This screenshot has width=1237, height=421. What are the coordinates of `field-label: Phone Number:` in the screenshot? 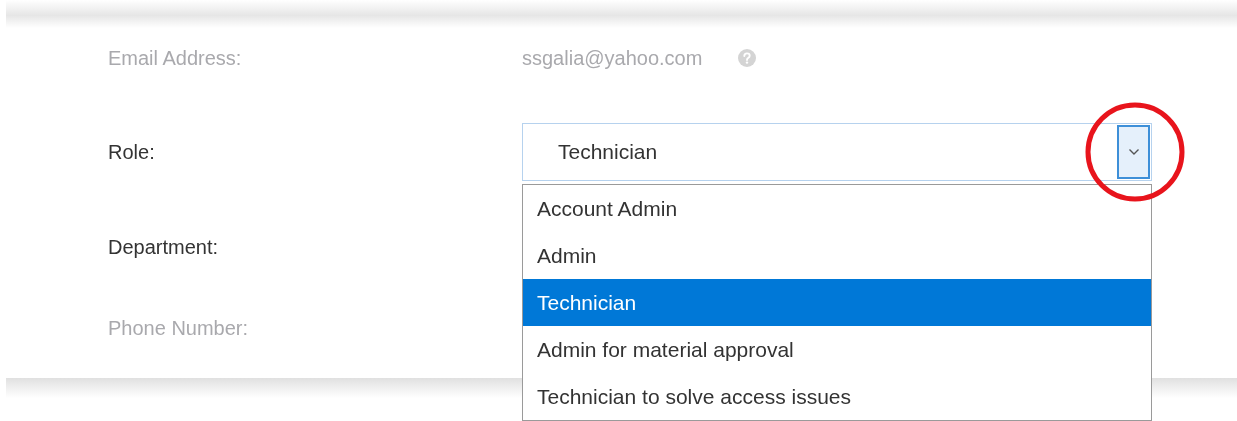 It's located at (179, 328).